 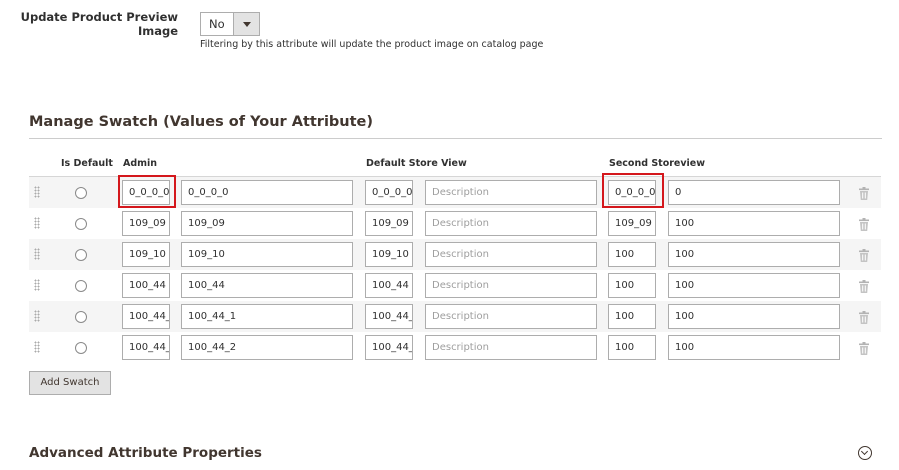 I want to click on update-preview-image-label: Update Product Preview Image, so click(x=99, y=24).